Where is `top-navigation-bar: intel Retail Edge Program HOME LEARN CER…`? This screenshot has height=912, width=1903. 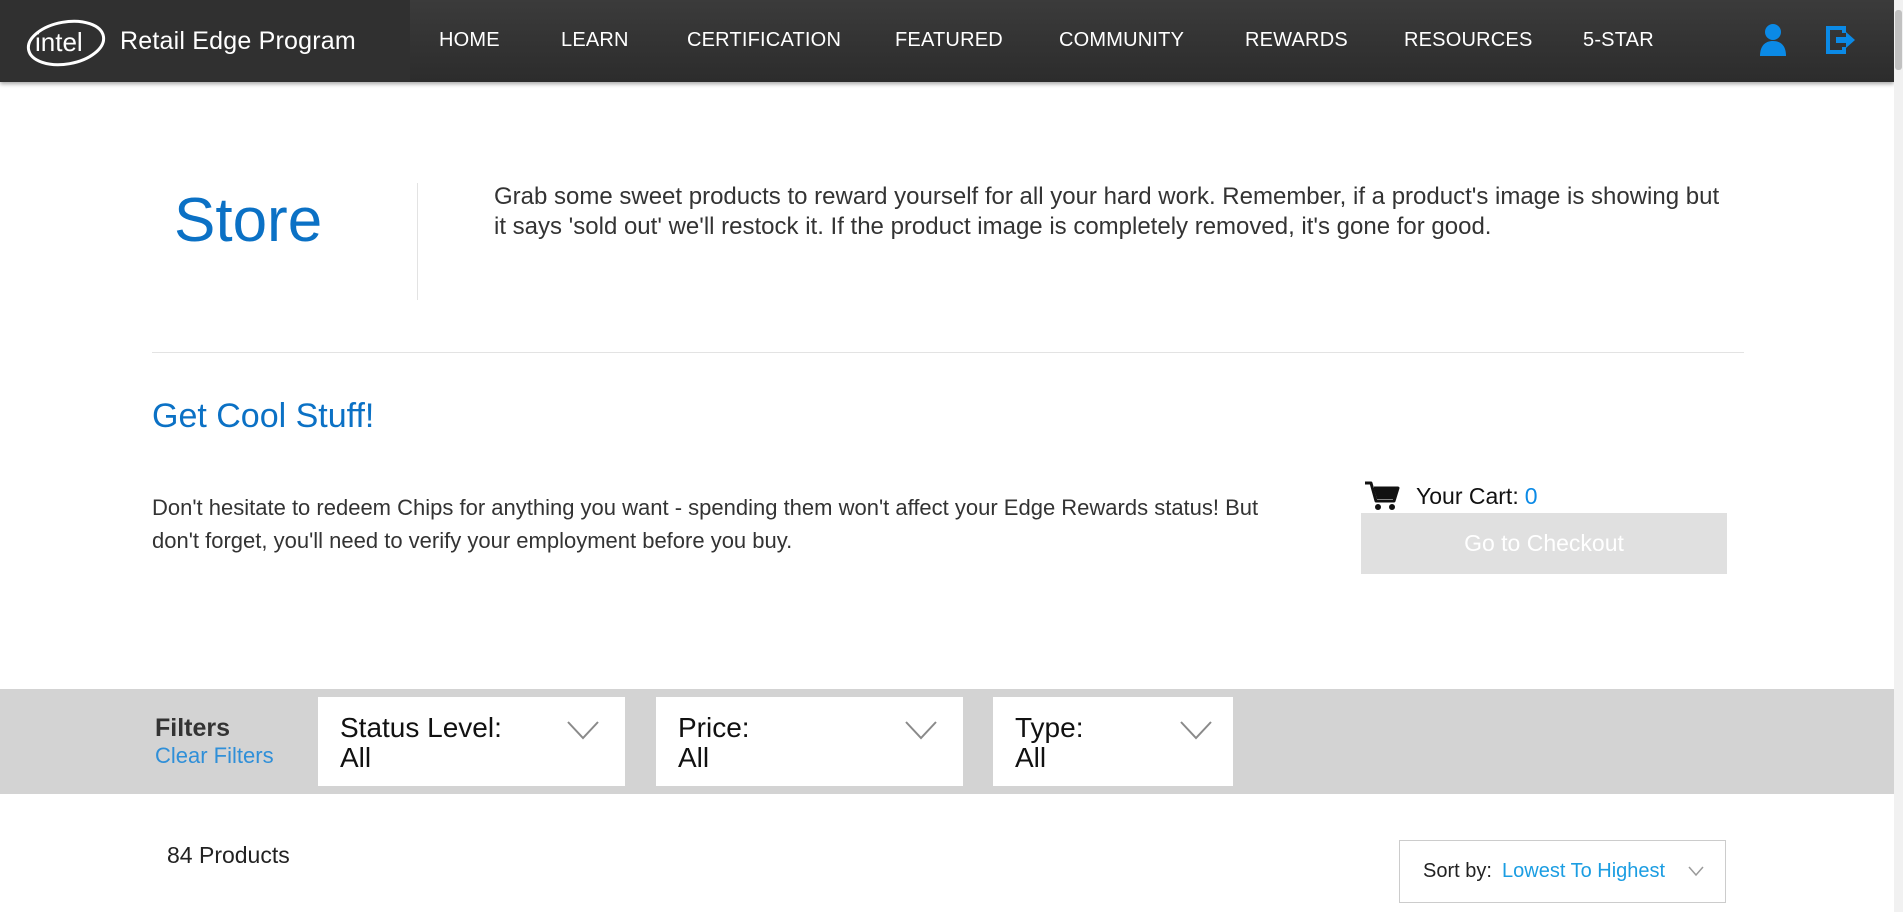 top-navigation-bar: intel Retail Edge Program HOME LEARN CER… is located at coordinates (947, 41).